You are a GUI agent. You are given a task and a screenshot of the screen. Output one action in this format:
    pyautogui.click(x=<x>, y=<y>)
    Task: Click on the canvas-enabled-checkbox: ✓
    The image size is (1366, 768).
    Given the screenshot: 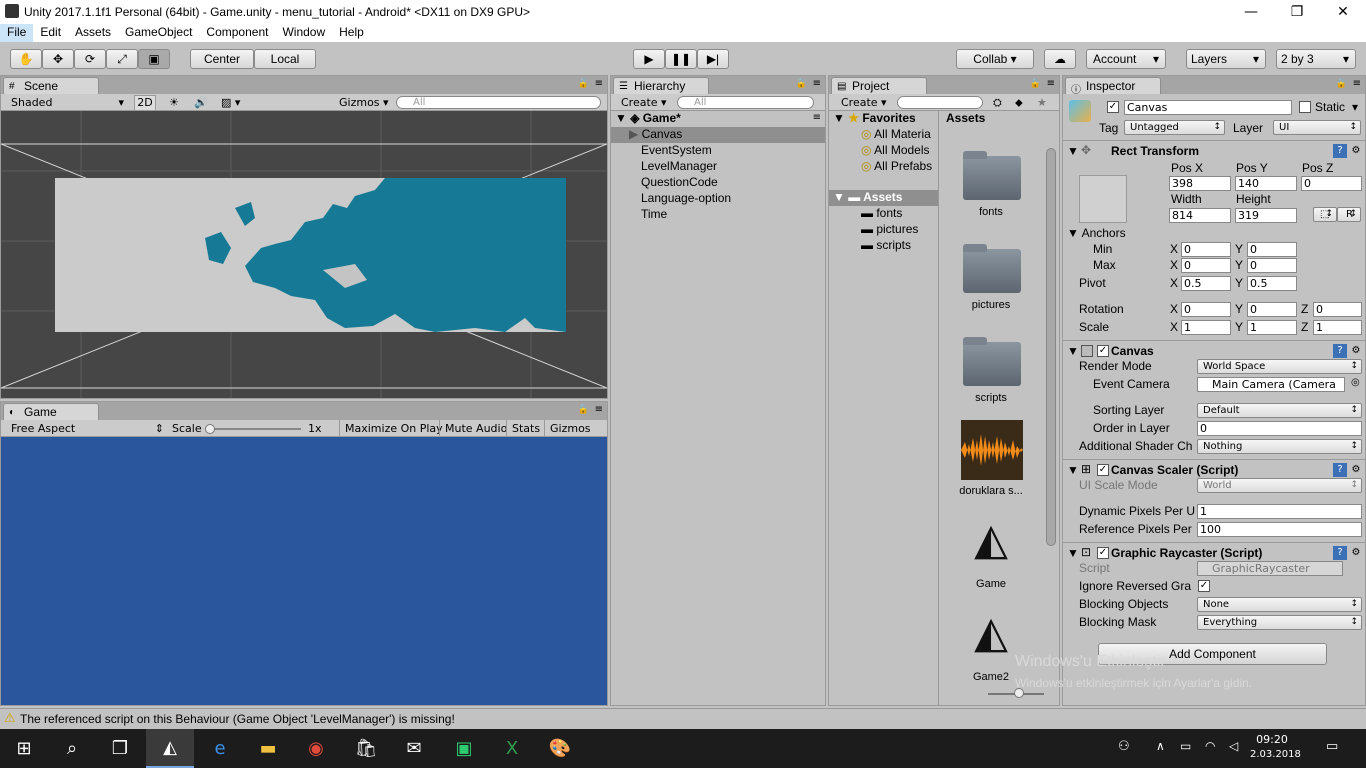 What is the action you would take?
    pyautogui.click(x=1103, y=351)
    